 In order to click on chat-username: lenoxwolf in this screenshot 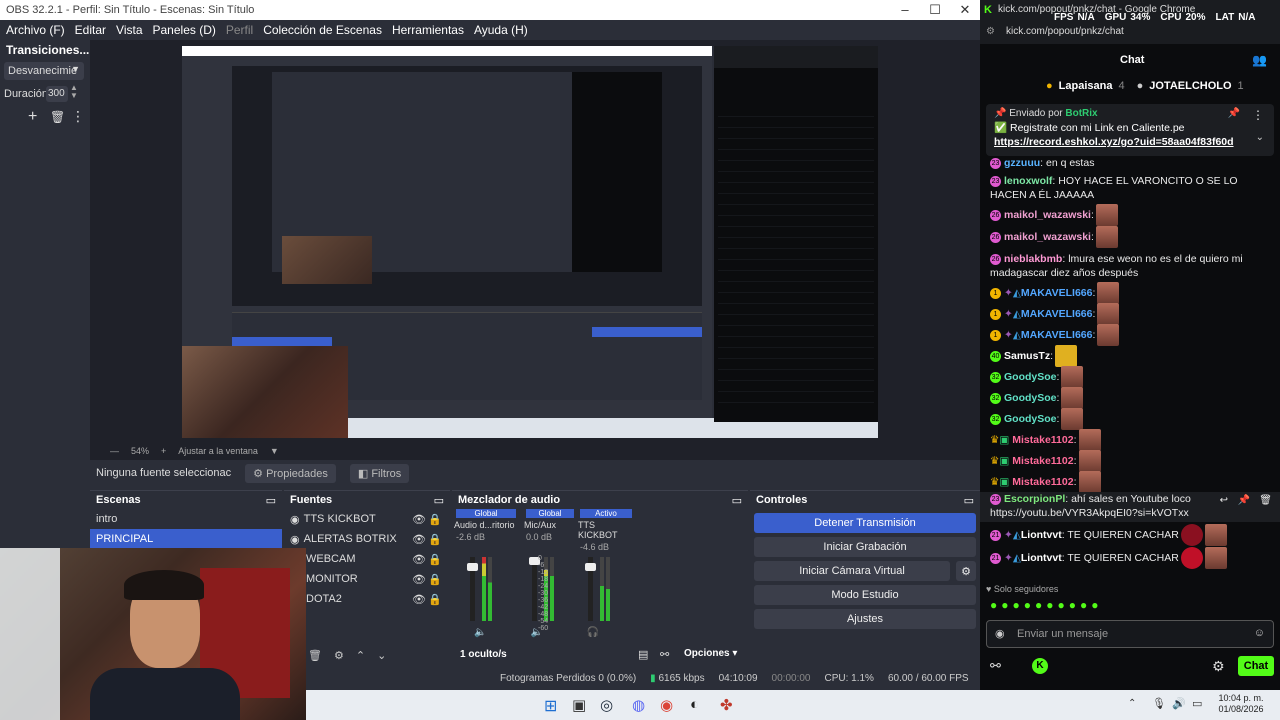, I will do `click(1028, 181)`.